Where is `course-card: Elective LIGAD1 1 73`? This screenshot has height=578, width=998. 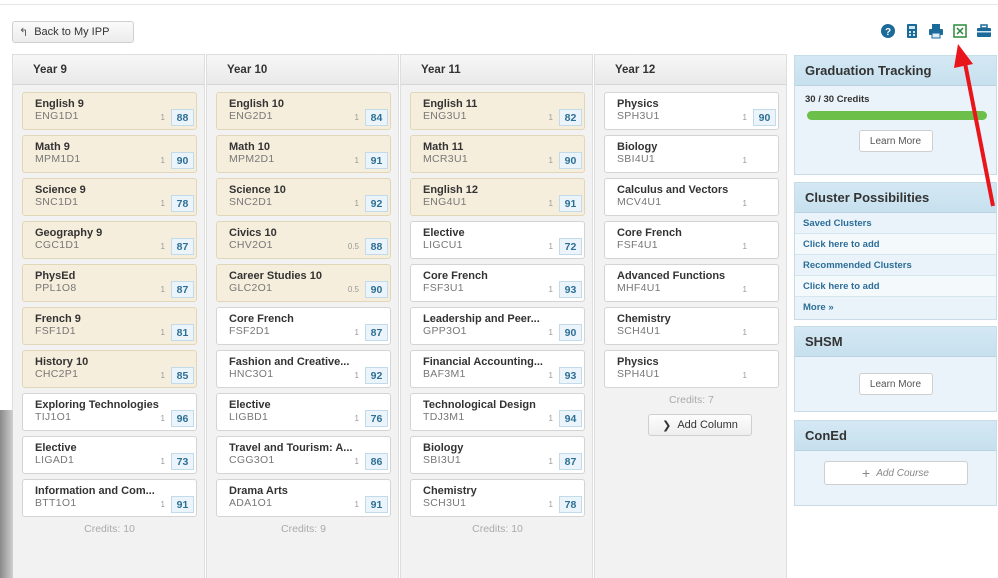
course-card: Elective LIGAD1 1 73 is located at coordinates (109, 455).